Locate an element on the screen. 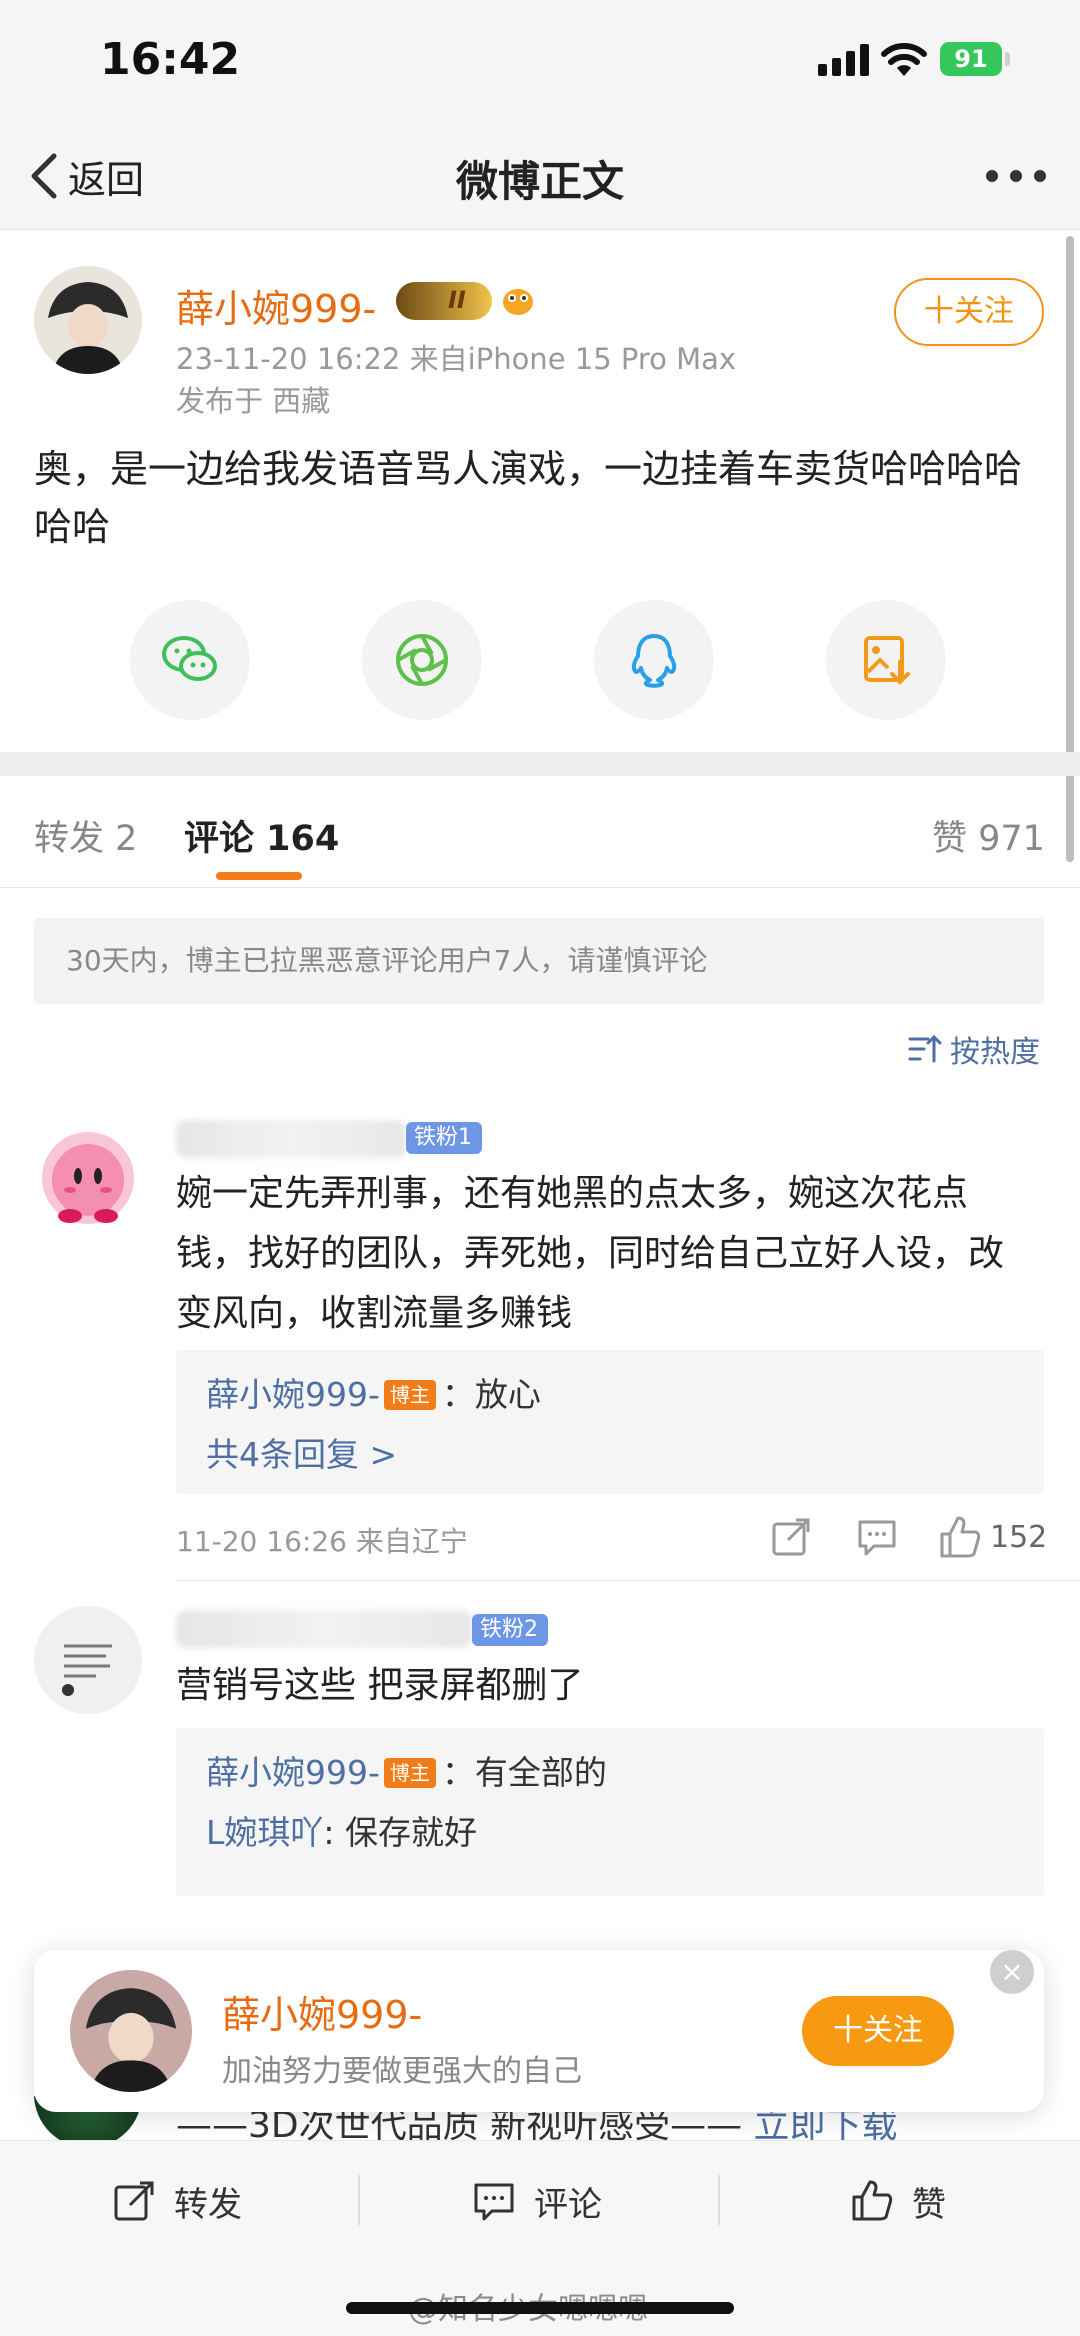  tab-likes: 赞 971 is located at coordinates (988, 835).